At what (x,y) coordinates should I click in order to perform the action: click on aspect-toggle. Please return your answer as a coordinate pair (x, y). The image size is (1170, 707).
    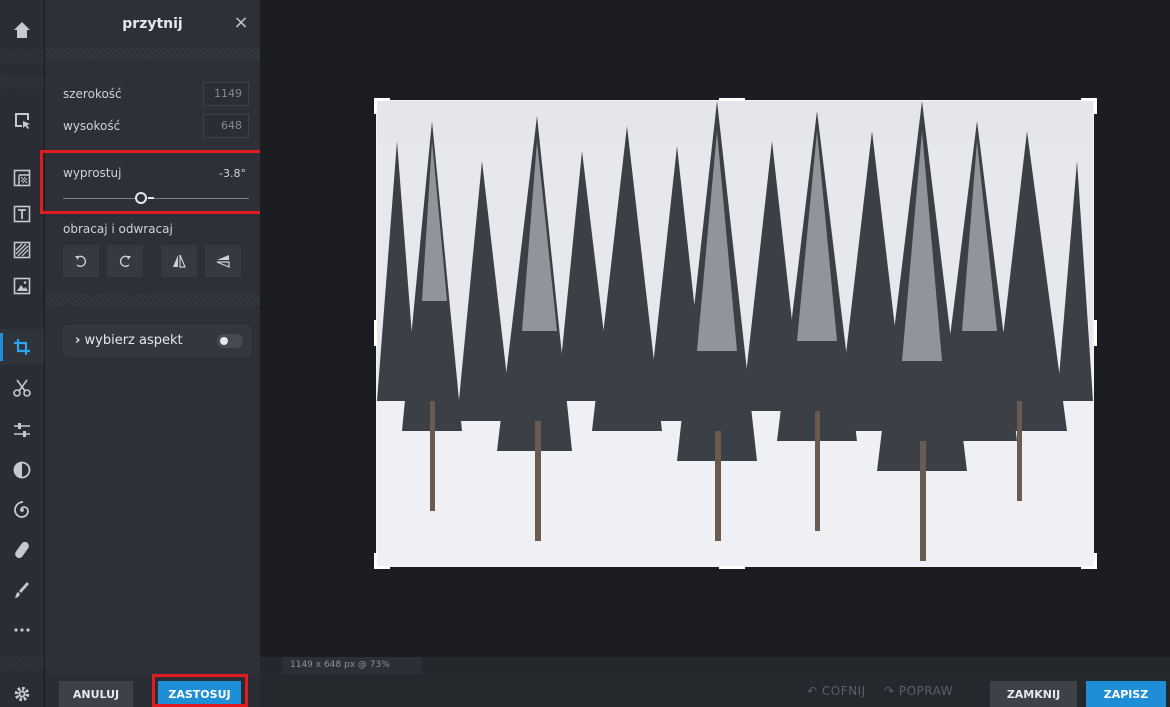
    Looking at the image, I should click on (230, 341).